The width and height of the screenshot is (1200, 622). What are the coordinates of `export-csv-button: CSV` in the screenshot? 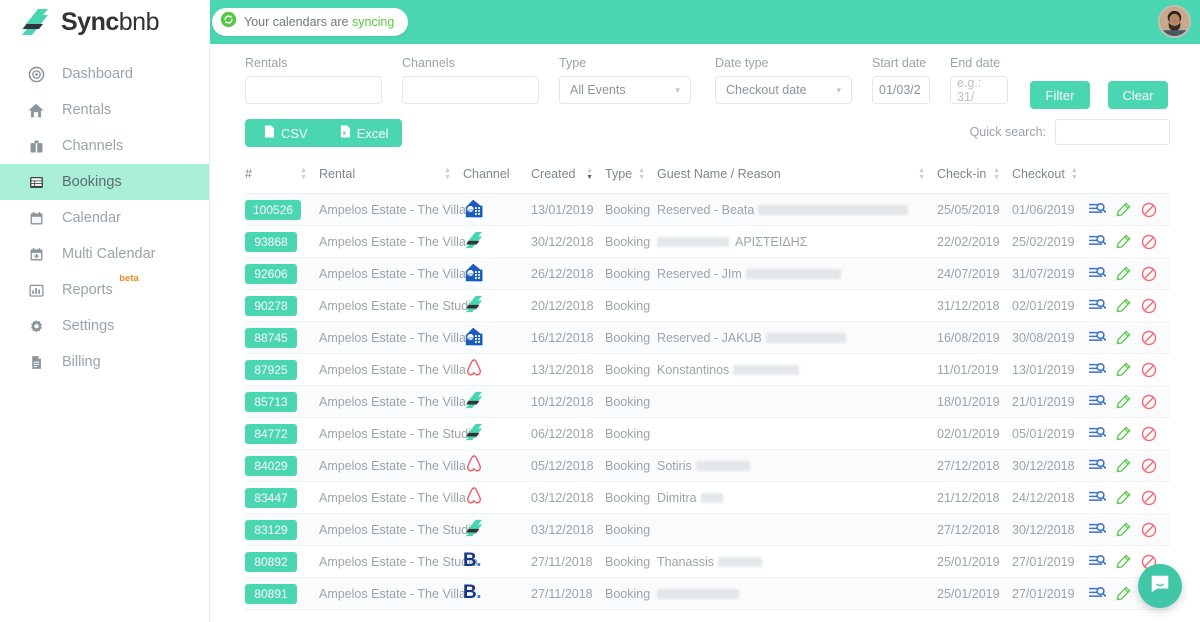 It's located at (283, 133).